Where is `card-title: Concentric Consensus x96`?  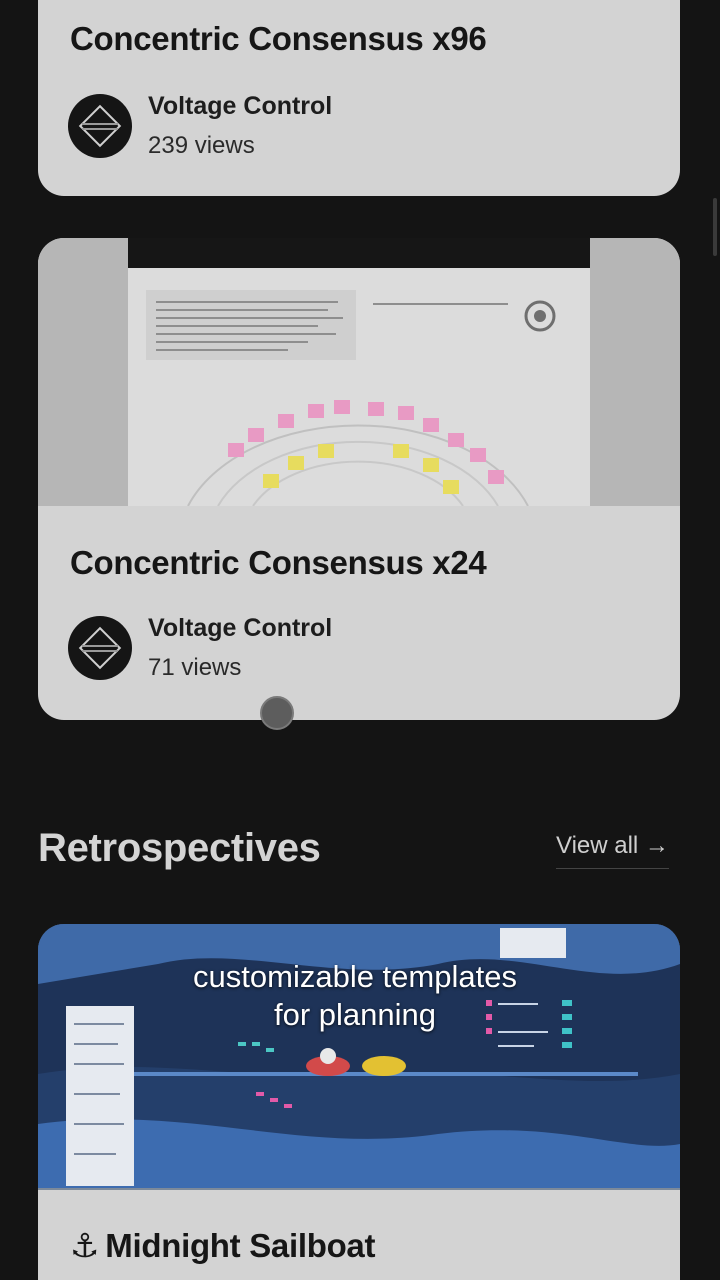 card-title: Concentric Consensus x96 is located at coordinates (278, 38).